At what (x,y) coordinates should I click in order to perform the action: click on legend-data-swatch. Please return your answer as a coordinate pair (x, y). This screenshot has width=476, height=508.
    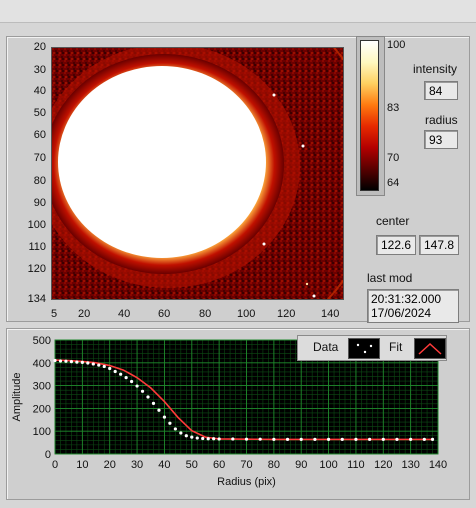
    Looking at the image, I should click on (364, 348).